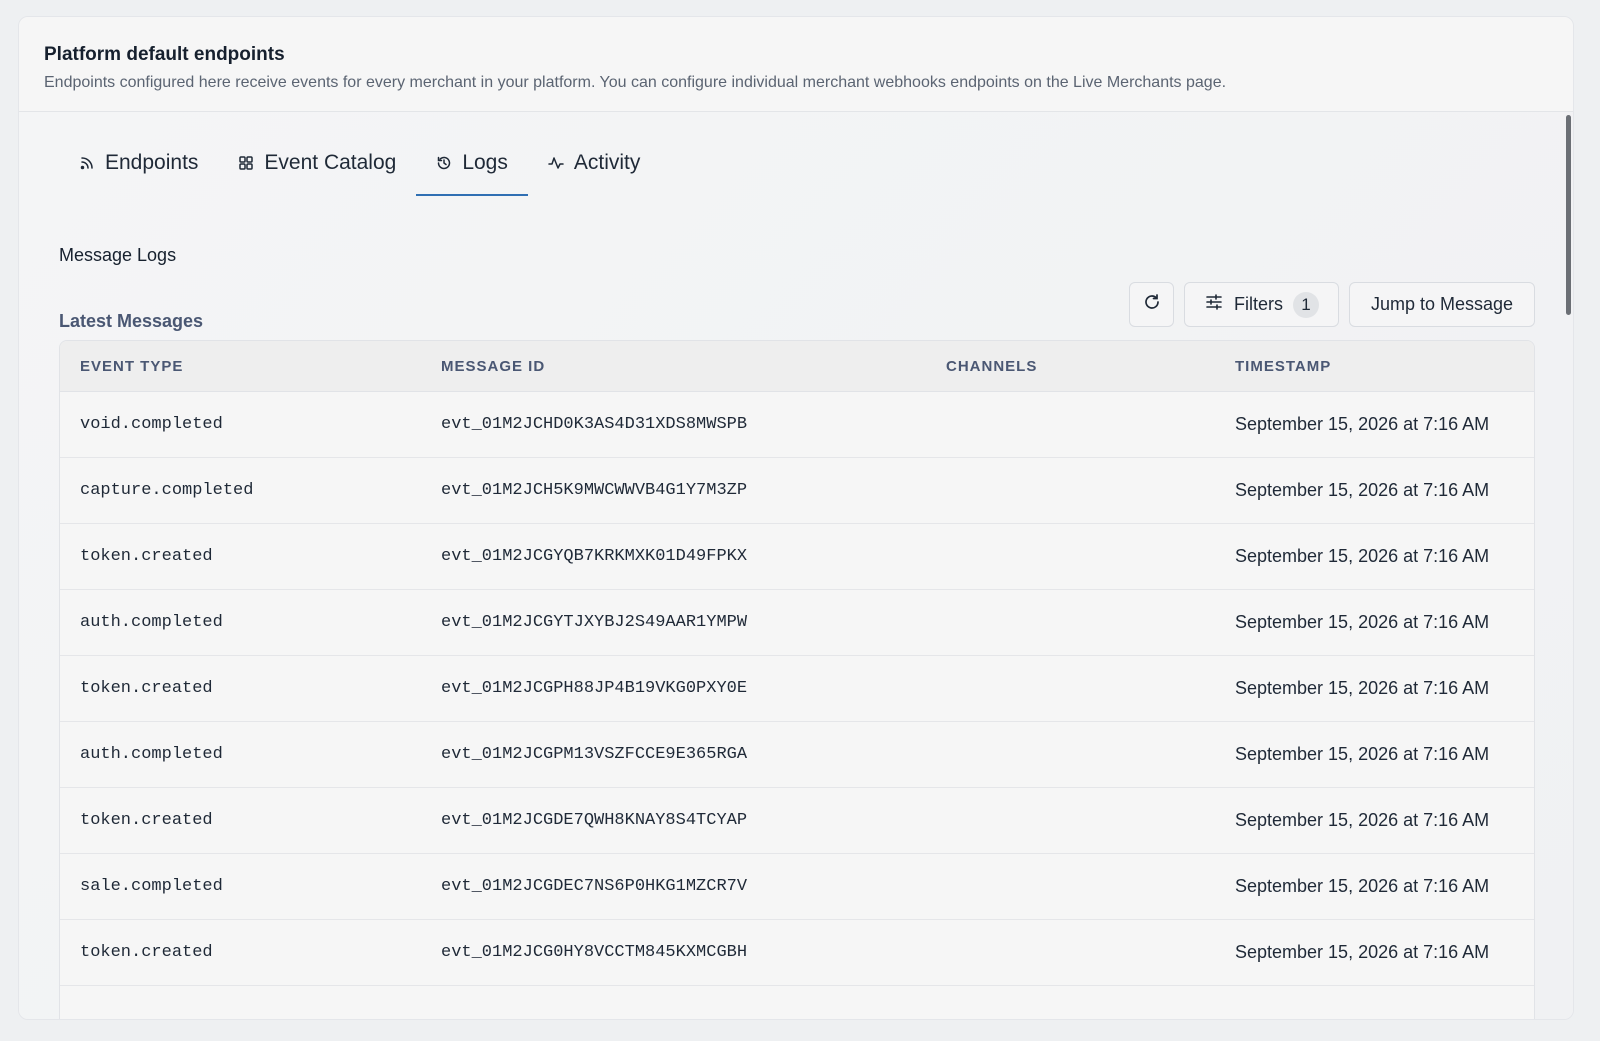 Image resolution: width=1600 pixels, height=1041 pixels. I want to click on message-id-cell: evt_01M2JCH5K9MWCWWVB4G1Y7M3ZP, so click(594, 490).